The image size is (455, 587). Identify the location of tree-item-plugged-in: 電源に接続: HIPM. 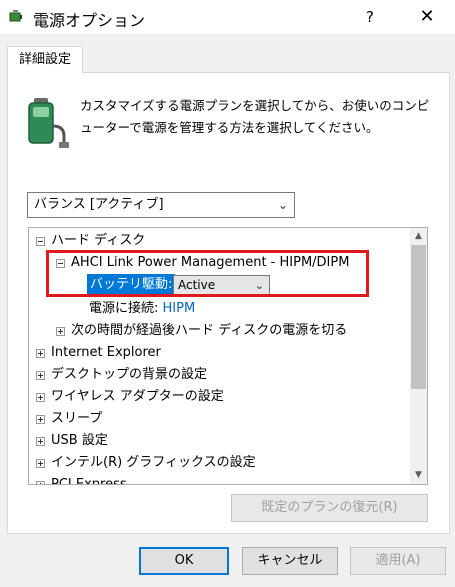
(142, 309).